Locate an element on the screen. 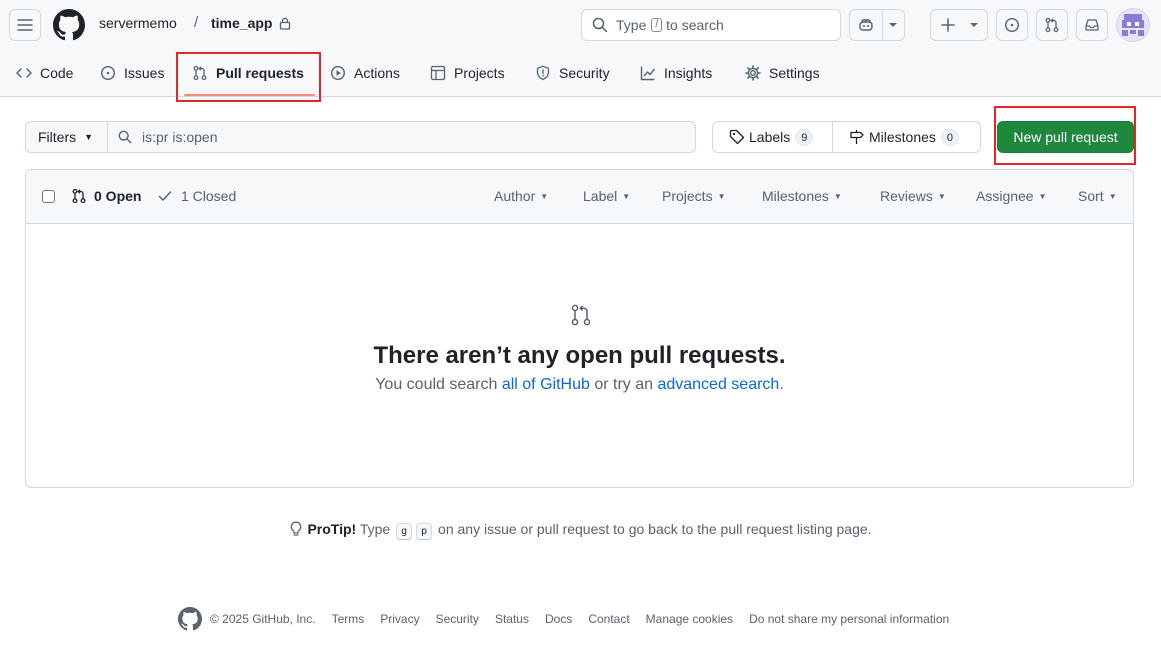 This screenshot has width=1161, height=658. milestones-filter-menu: Milestones ▼ is located at coordinates (802, 196).